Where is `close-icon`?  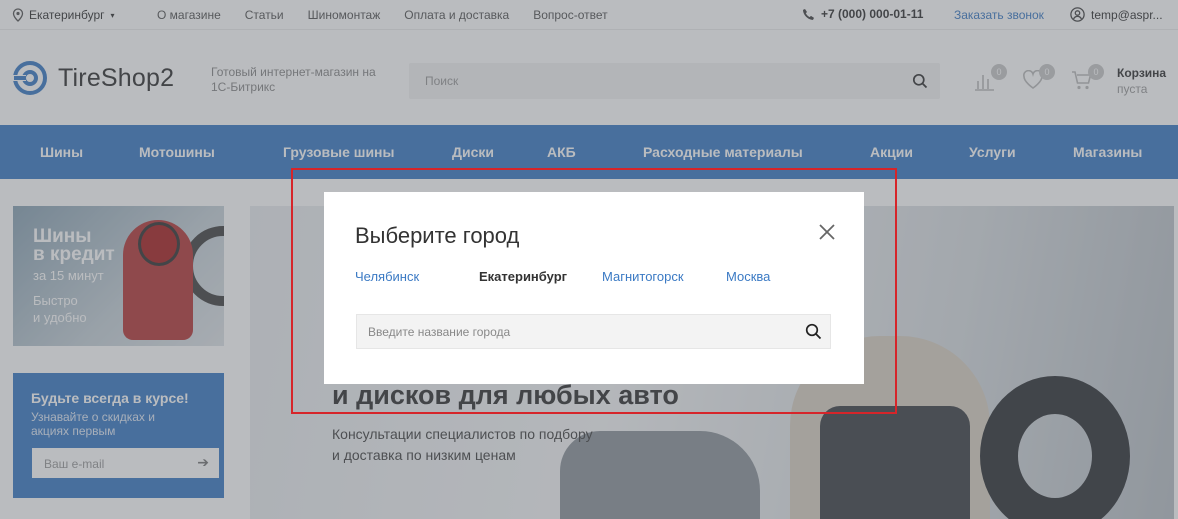
close-icon is located at coordinates (827, 232).